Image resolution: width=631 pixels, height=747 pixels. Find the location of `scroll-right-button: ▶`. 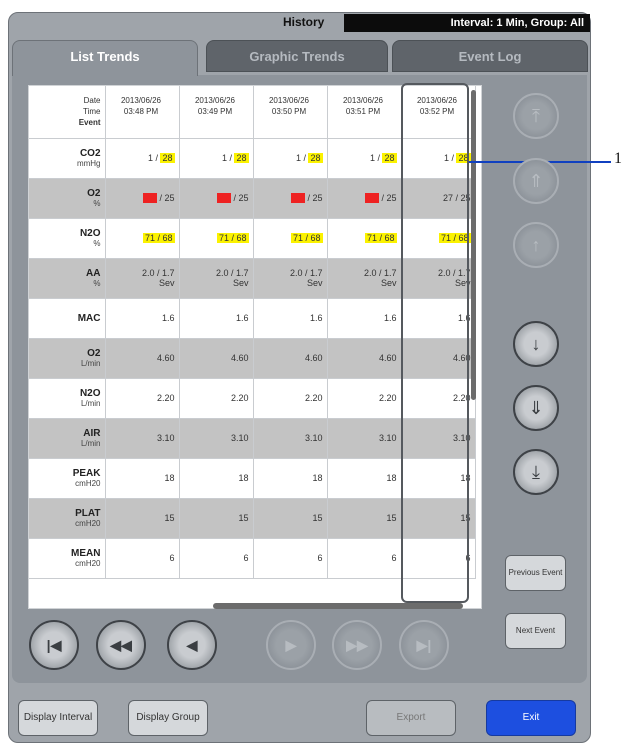

scroll-right-button: ▶ is located at coordinates (291, 645).